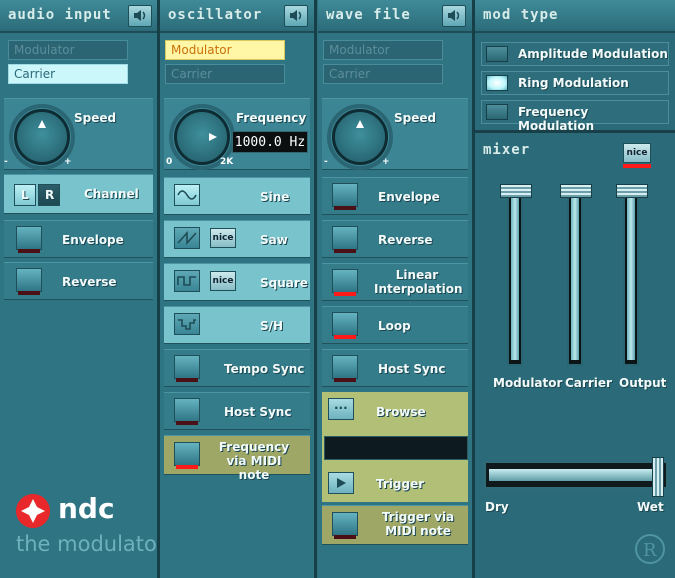 The image size is (675, 578). What do you see at coordinates (415, 118) in the screenshot?
I see `wave-file-speed-label: Speed` at bounding box center [415, 118].